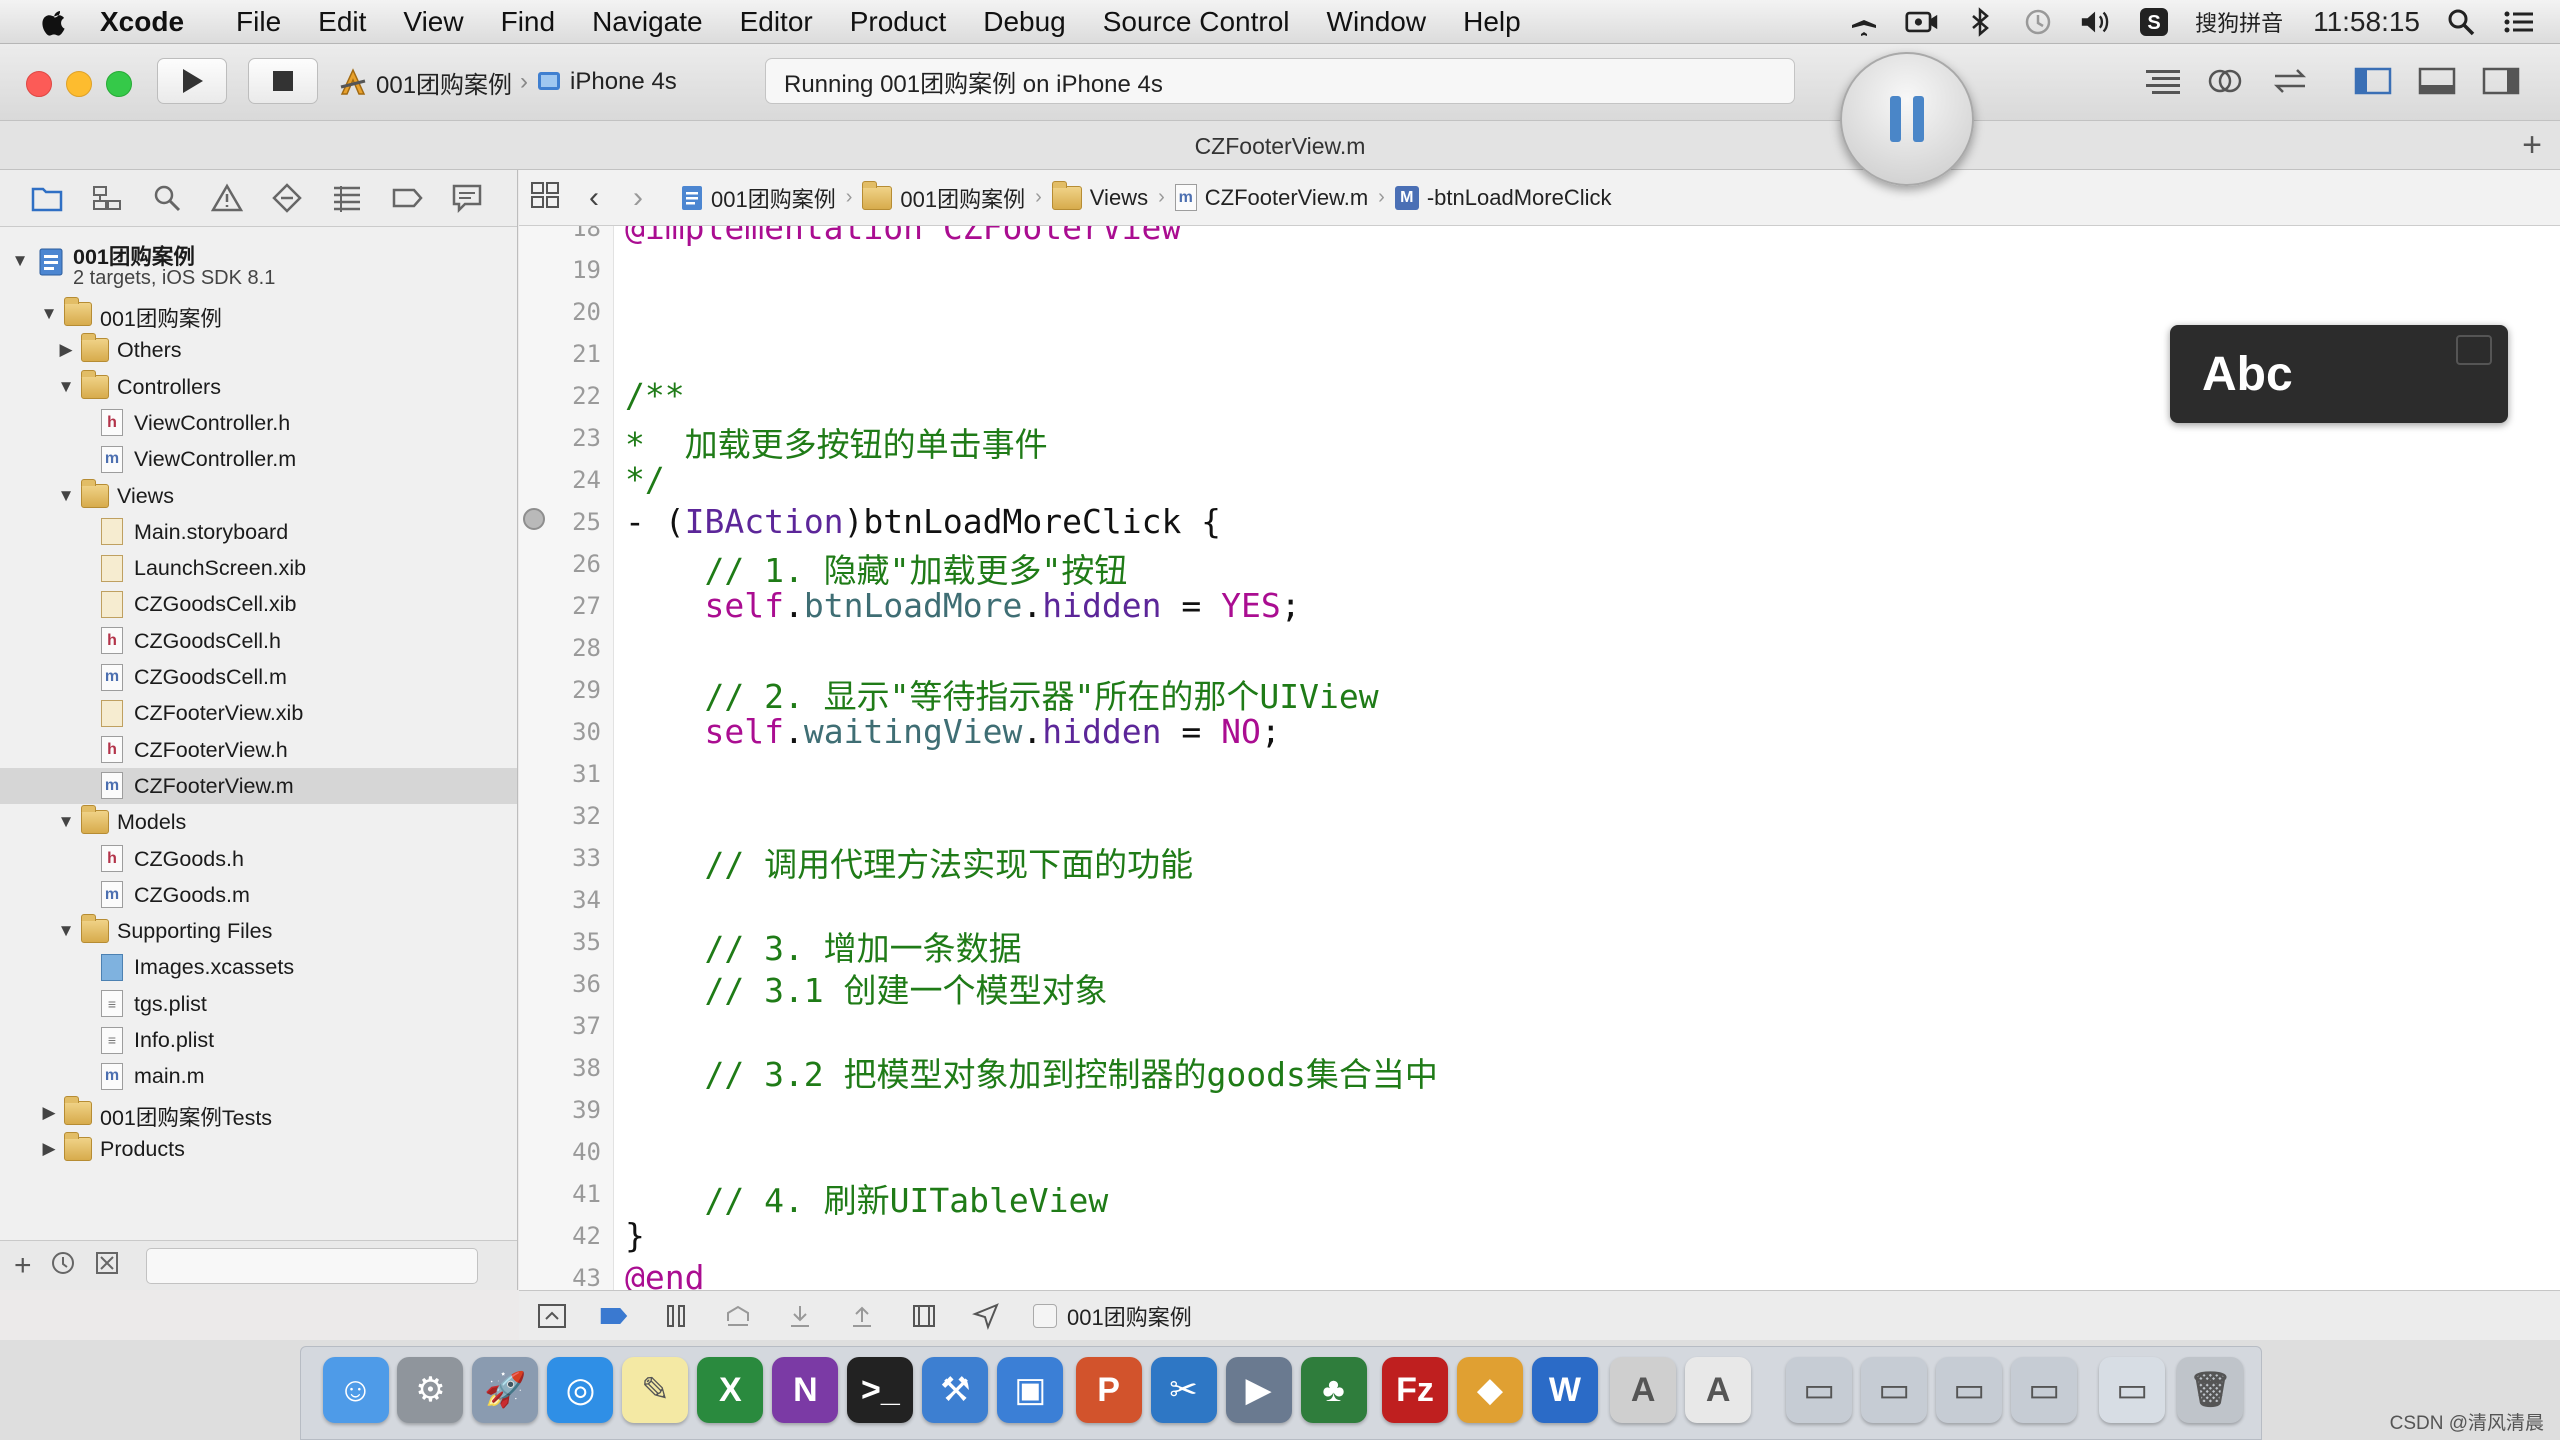 This screenshot has height=1440, width=2560. I want to click on toggle-navigator-button, so click(2373, 81).